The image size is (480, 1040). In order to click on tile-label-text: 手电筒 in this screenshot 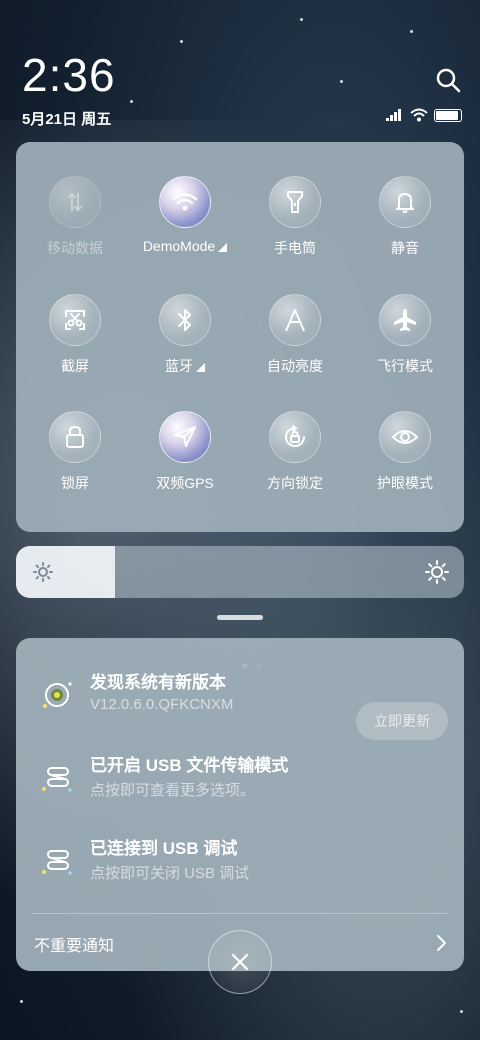, I will do `click(295, 248)`.